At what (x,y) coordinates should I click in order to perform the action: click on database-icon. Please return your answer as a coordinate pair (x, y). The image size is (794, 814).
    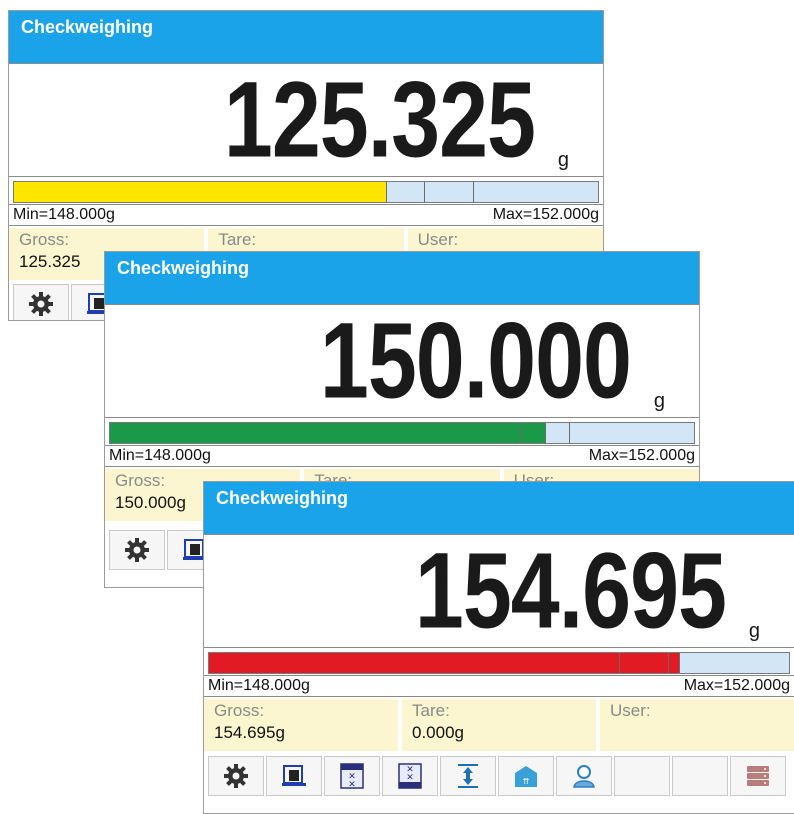
    Looking at the image, I should click on (758, 776).